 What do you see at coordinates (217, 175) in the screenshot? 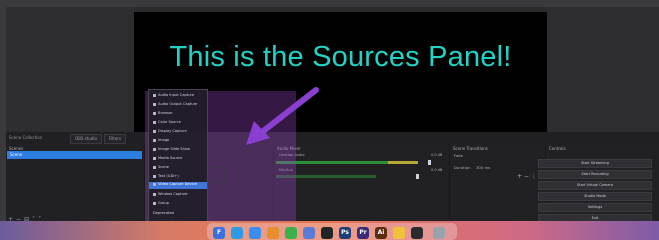
I see `submenu-preview` at bounding box center [217, 175].